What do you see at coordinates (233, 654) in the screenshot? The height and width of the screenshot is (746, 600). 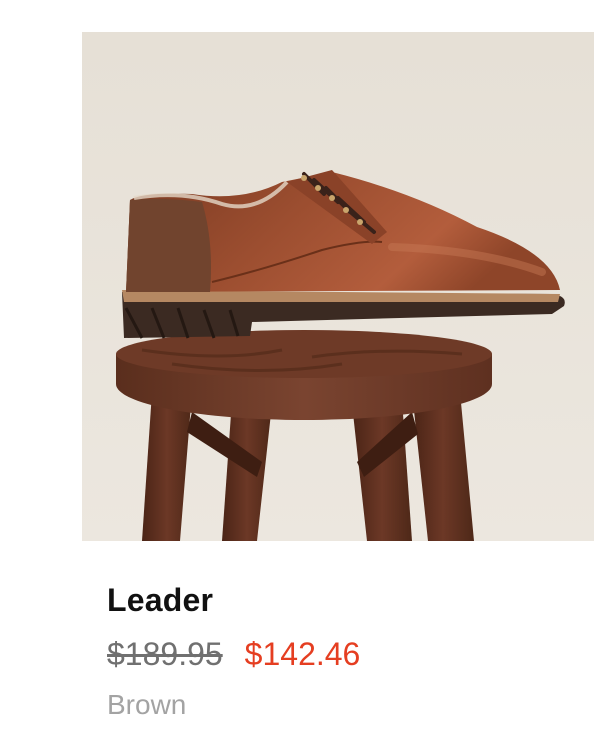 I see `price-row: $189.95 $142.46` at bounding box center [233, 654].